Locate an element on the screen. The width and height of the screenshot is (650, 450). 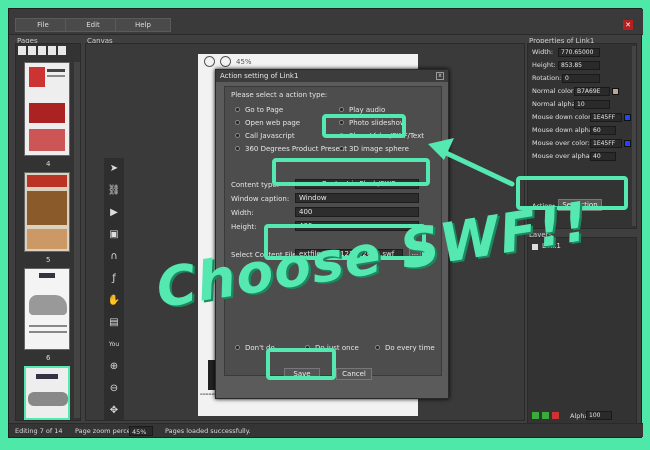
properties-scrollbar is located at coordinates (634, 136).